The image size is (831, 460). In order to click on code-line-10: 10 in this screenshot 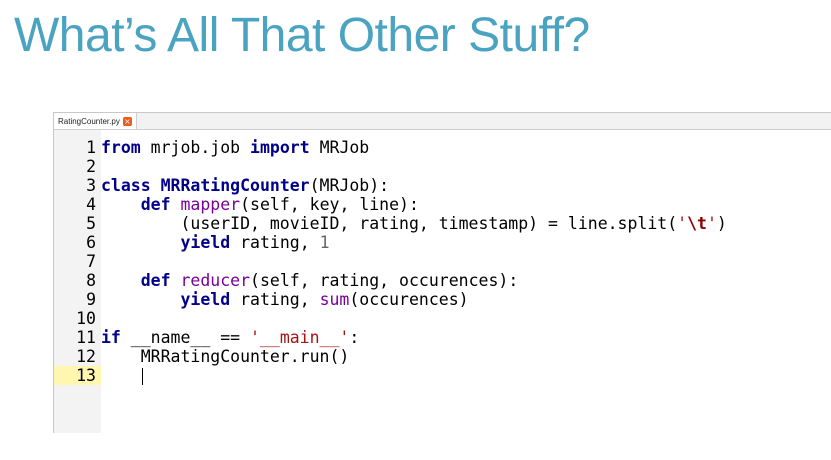, I will do `click(442, 318)`.